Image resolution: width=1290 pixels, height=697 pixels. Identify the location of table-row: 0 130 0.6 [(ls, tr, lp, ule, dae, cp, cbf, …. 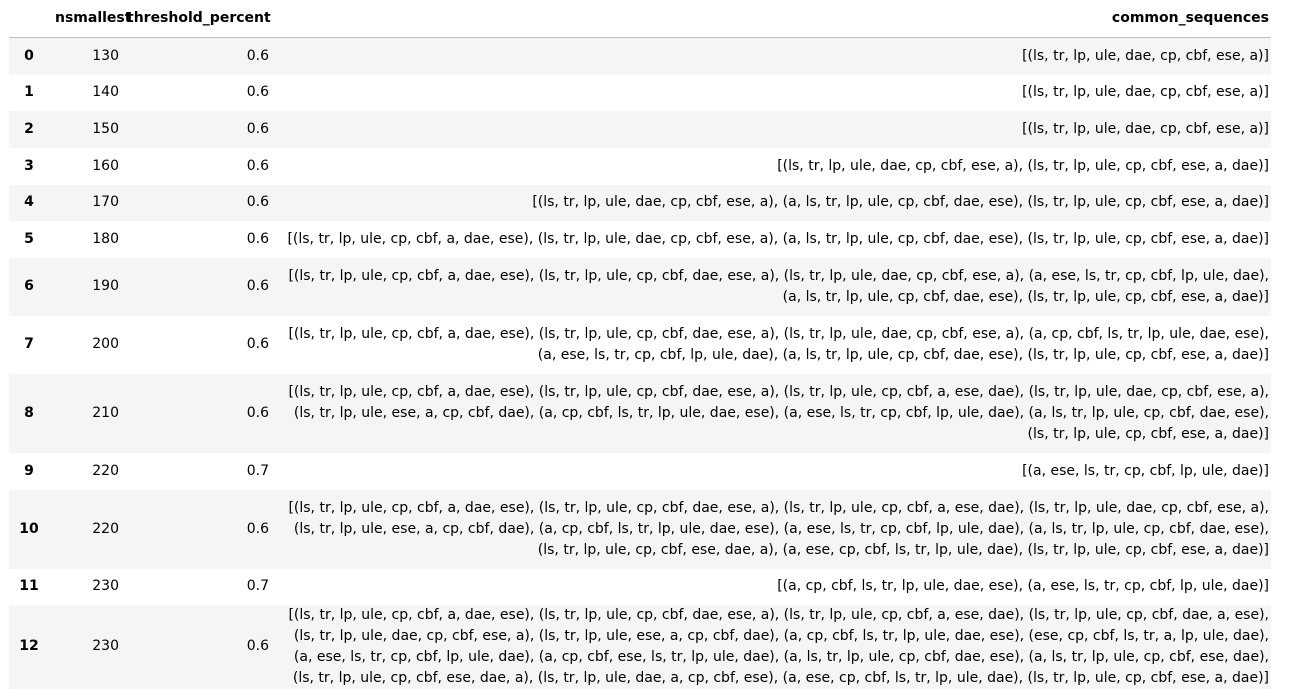
(640, 56).